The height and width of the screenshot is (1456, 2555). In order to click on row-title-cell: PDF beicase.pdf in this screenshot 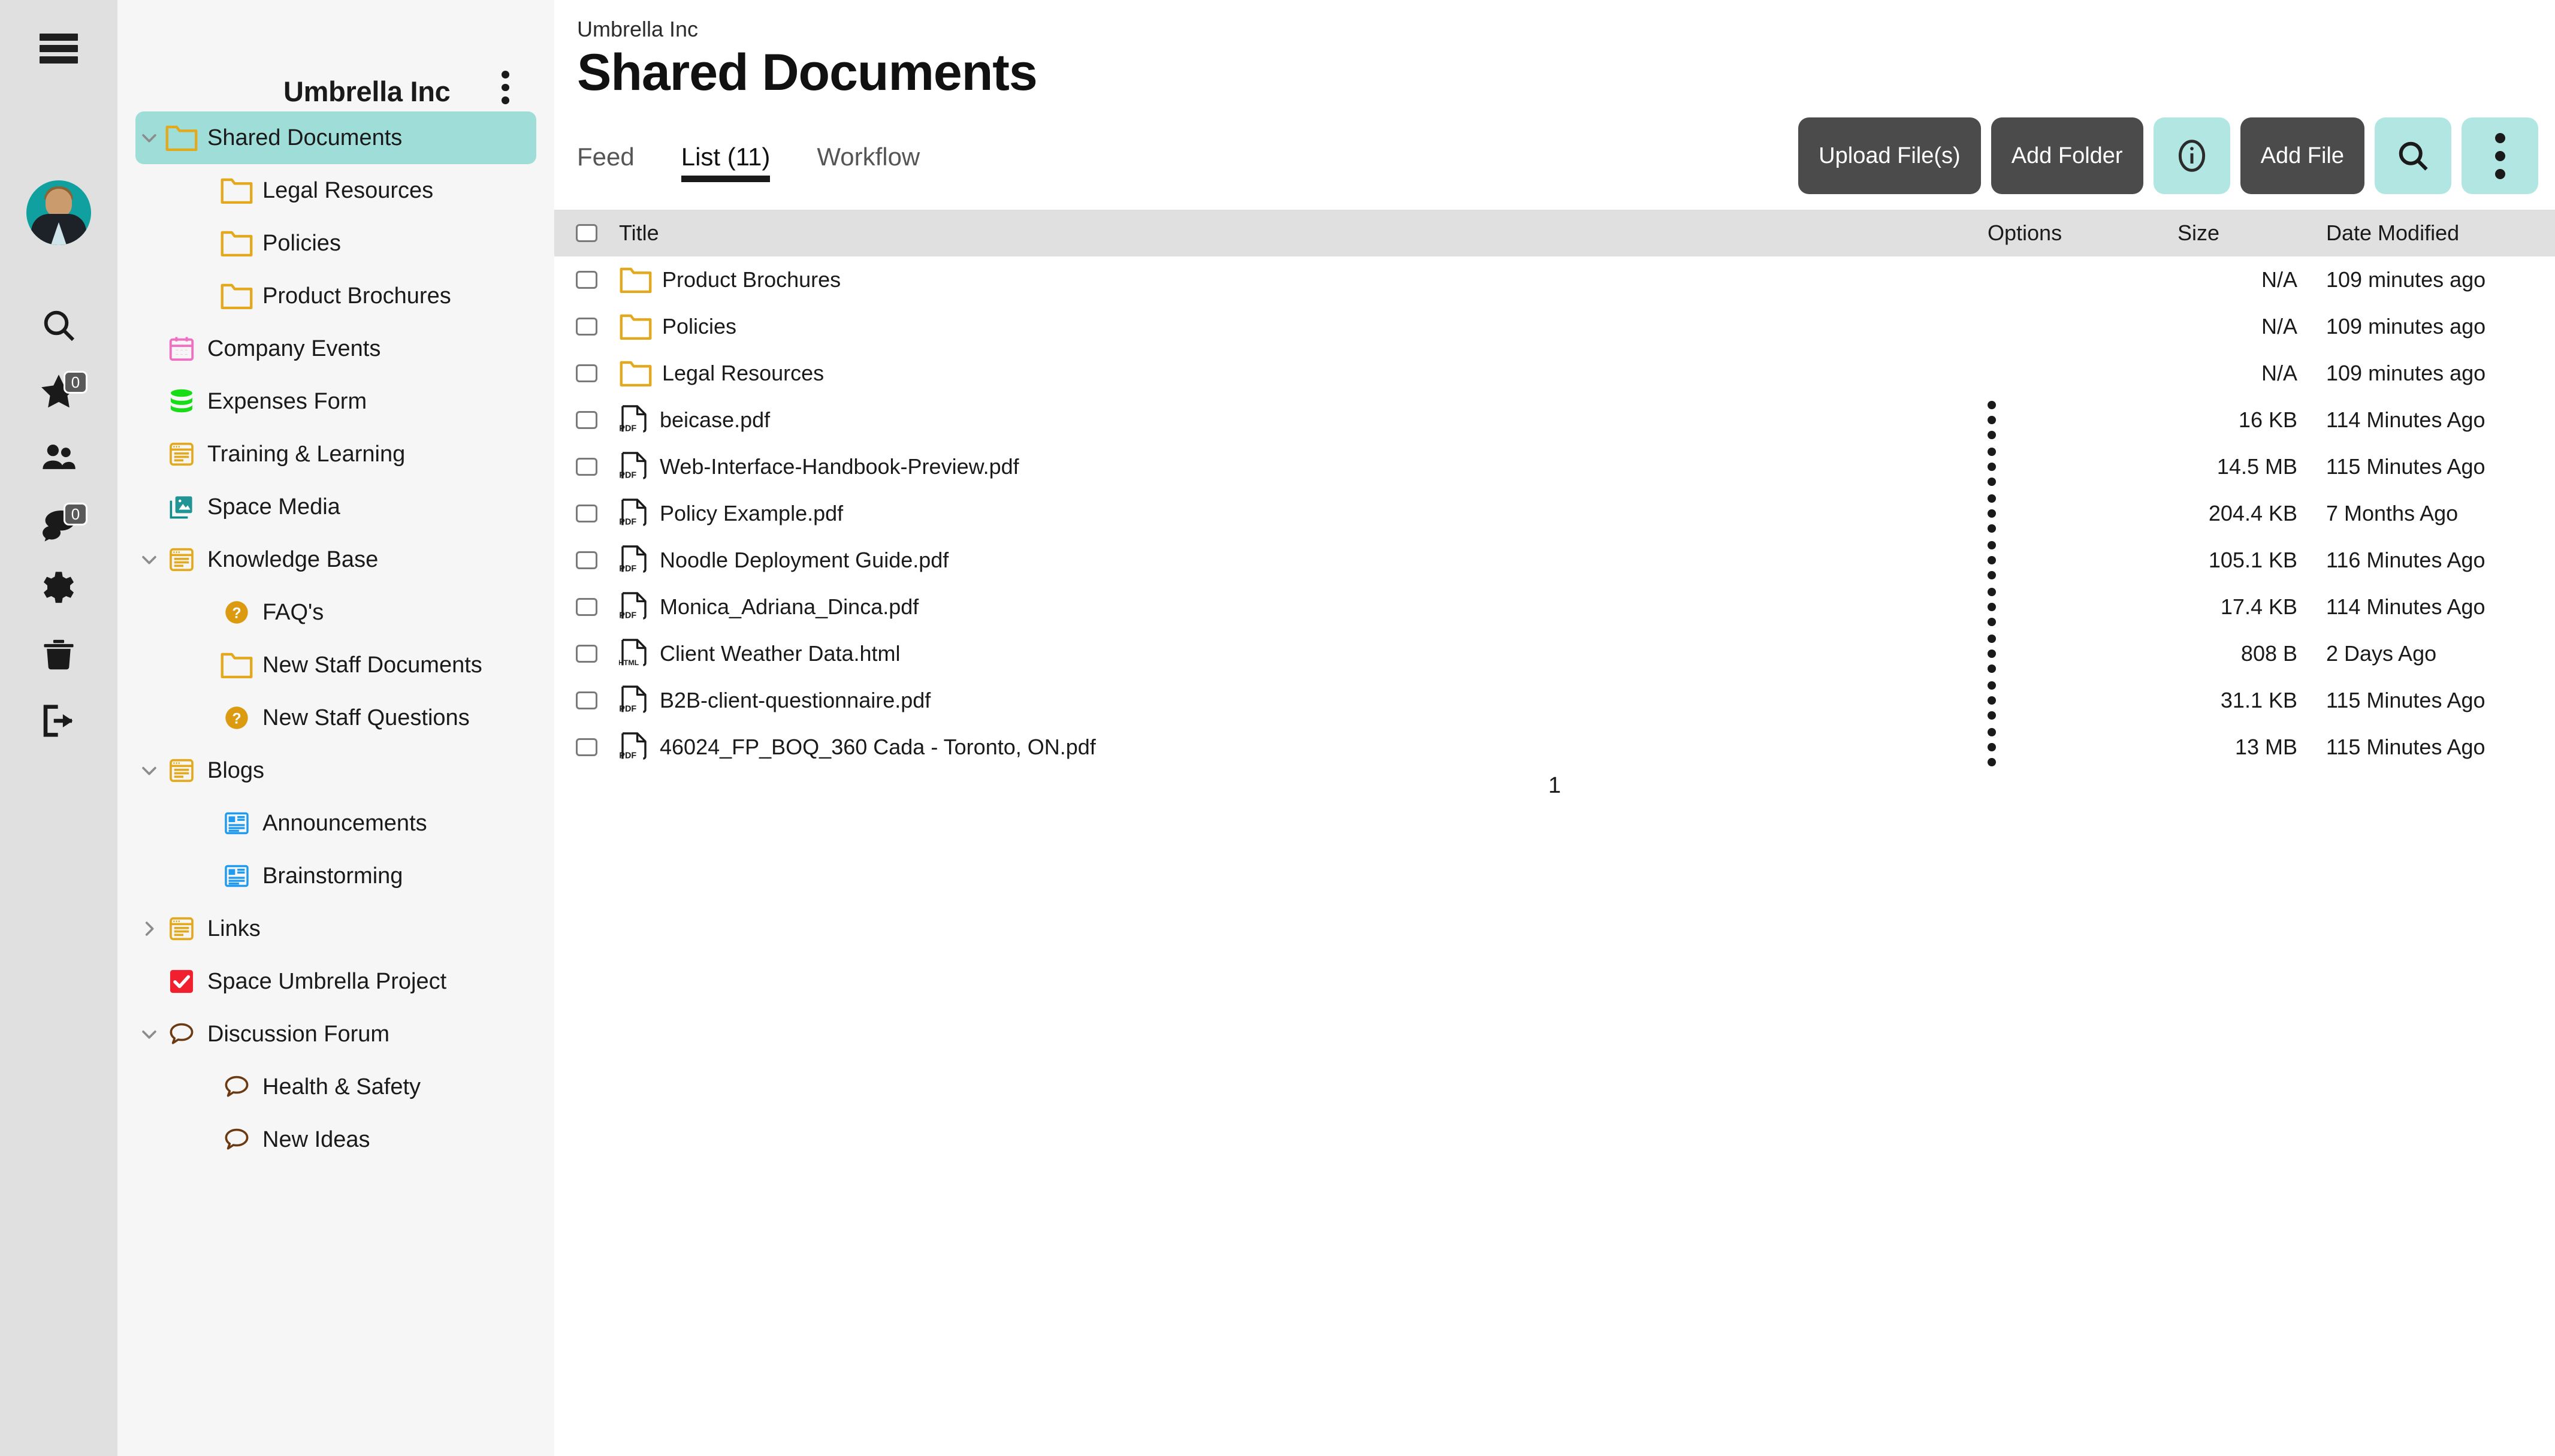, I will do `click(1293, 420)`.